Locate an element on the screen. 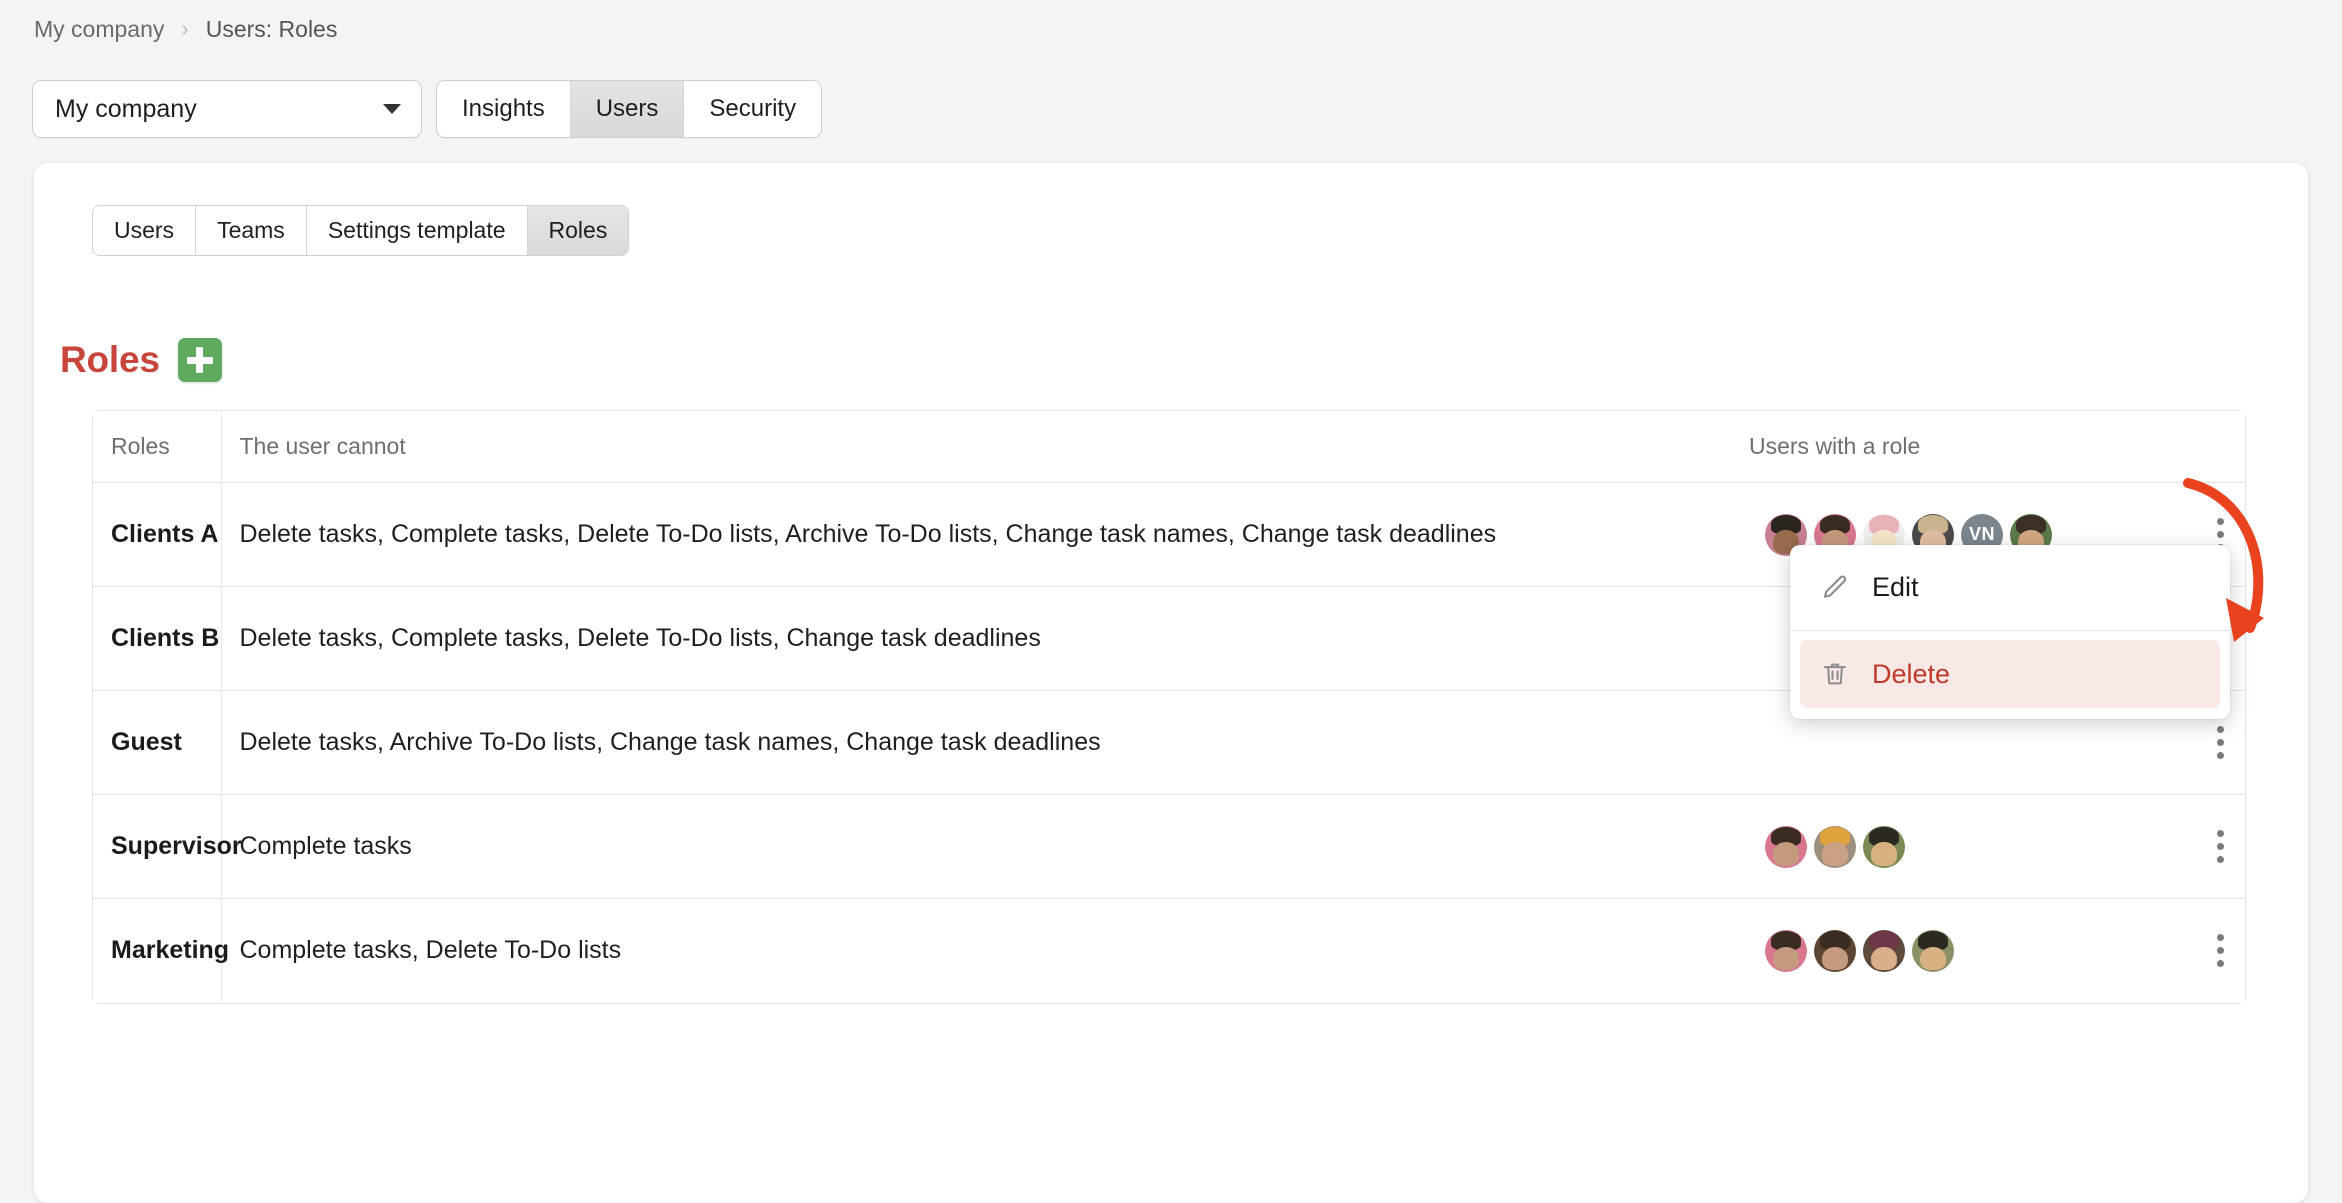  users-subtabs: Users Teams Settings template Roles is located at coordinates (361, 230).